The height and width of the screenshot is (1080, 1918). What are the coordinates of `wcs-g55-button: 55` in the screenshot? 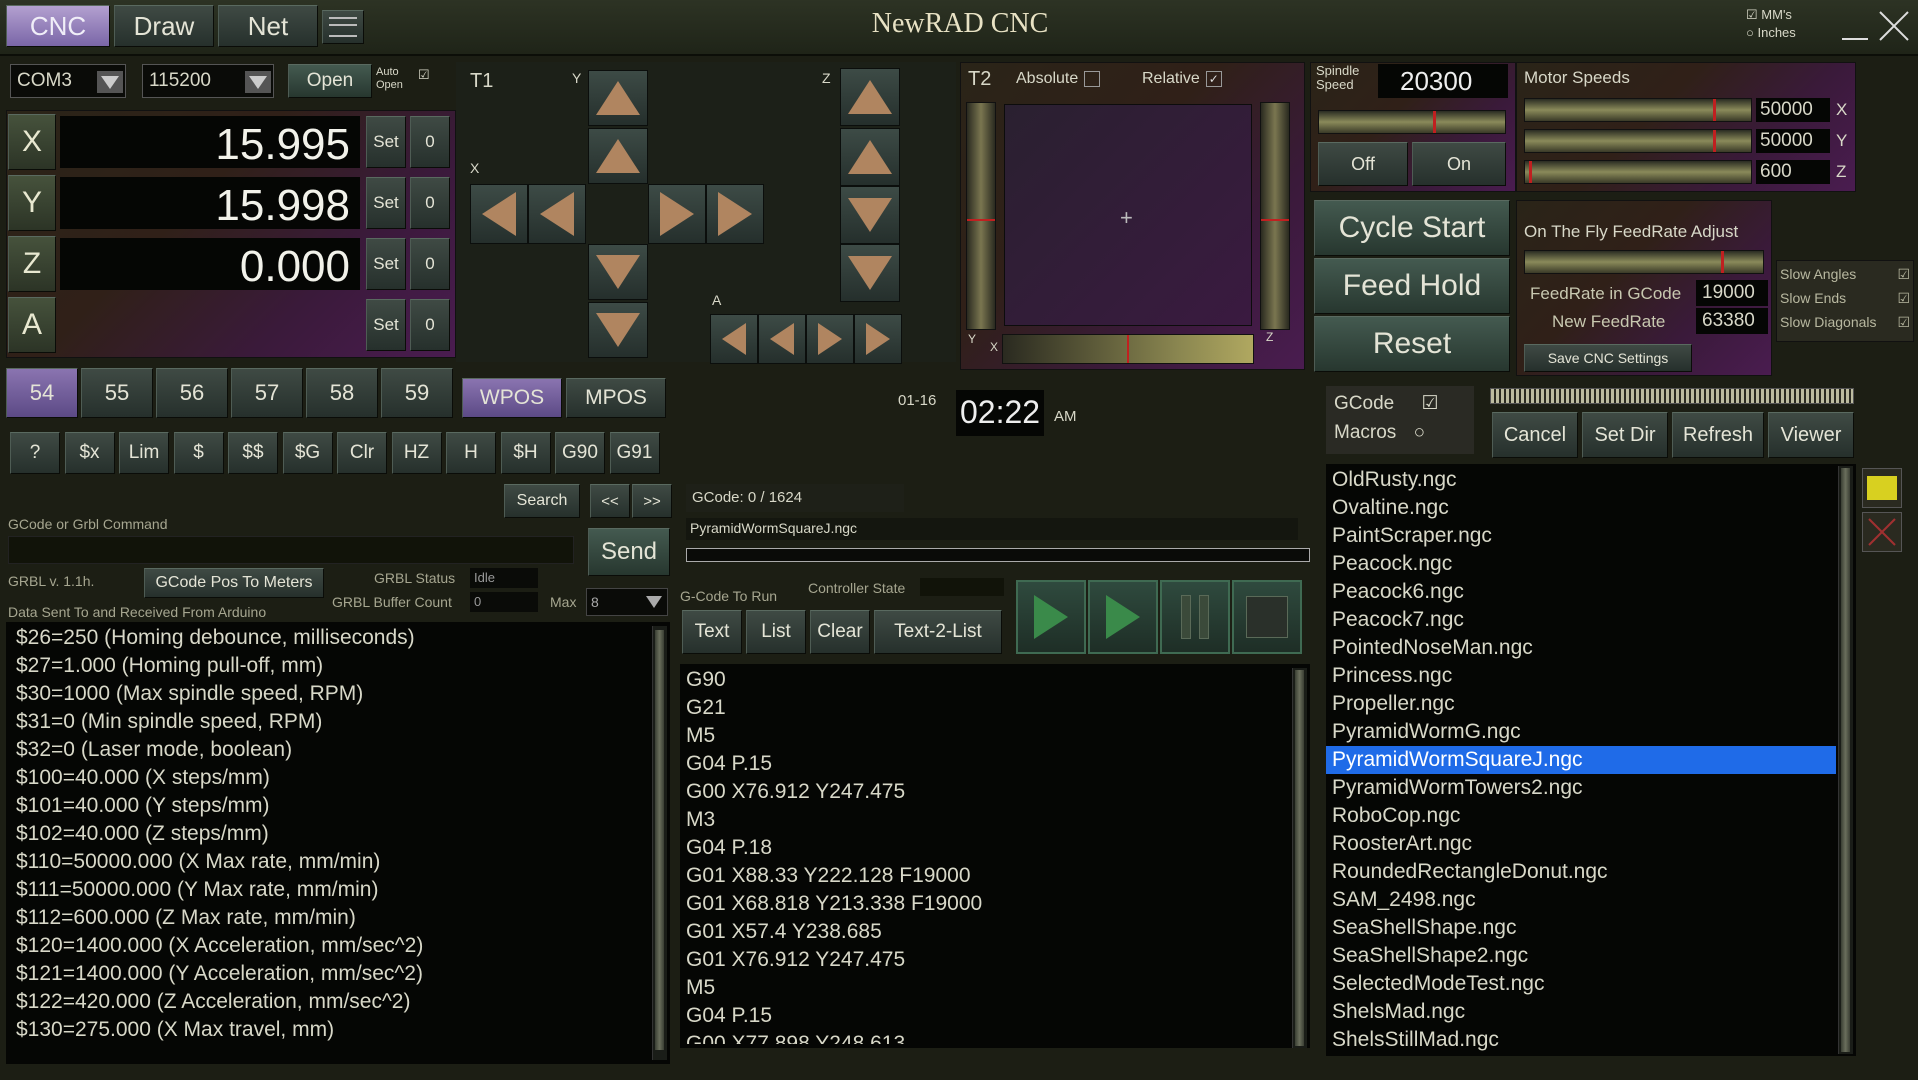 It's located at (117, 393).